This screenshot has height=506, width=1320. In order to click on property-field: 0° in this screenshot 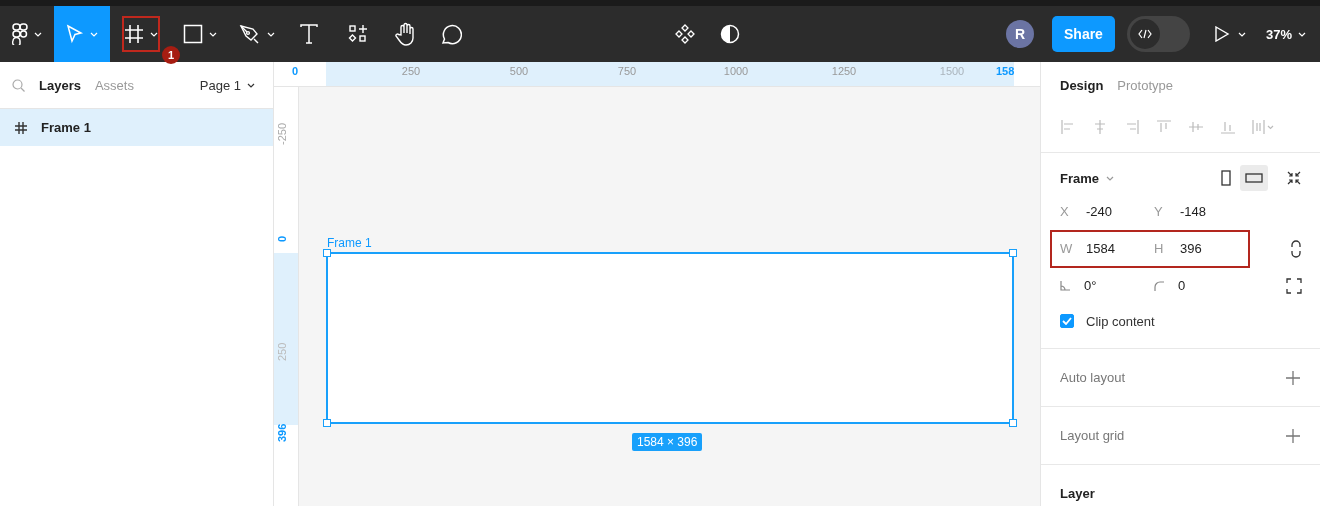, I will do `click(1107, 285)`.